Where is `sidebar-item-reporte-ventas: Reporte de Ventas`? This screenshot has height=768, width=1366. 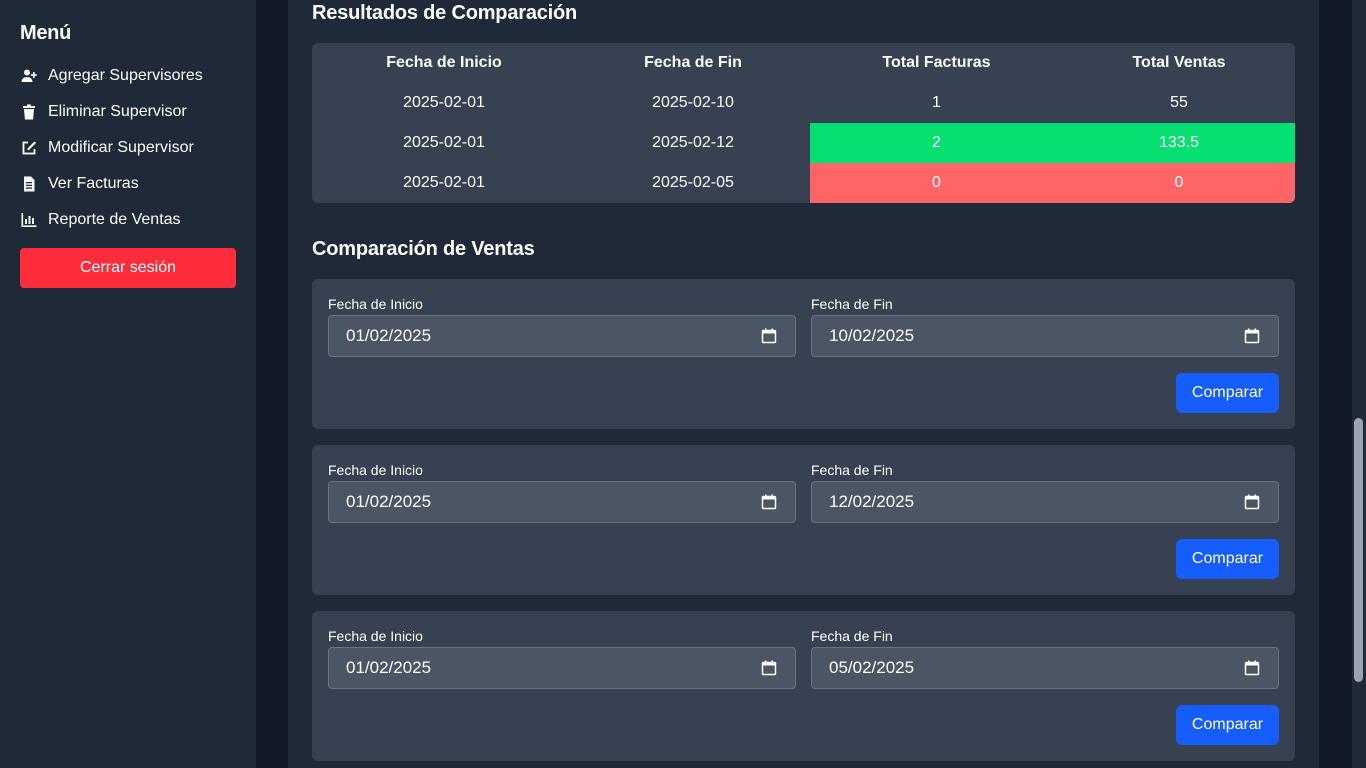 sidebar-item-reporte-ventas: Reporte de Ventas is located at coordinates (100, 220).